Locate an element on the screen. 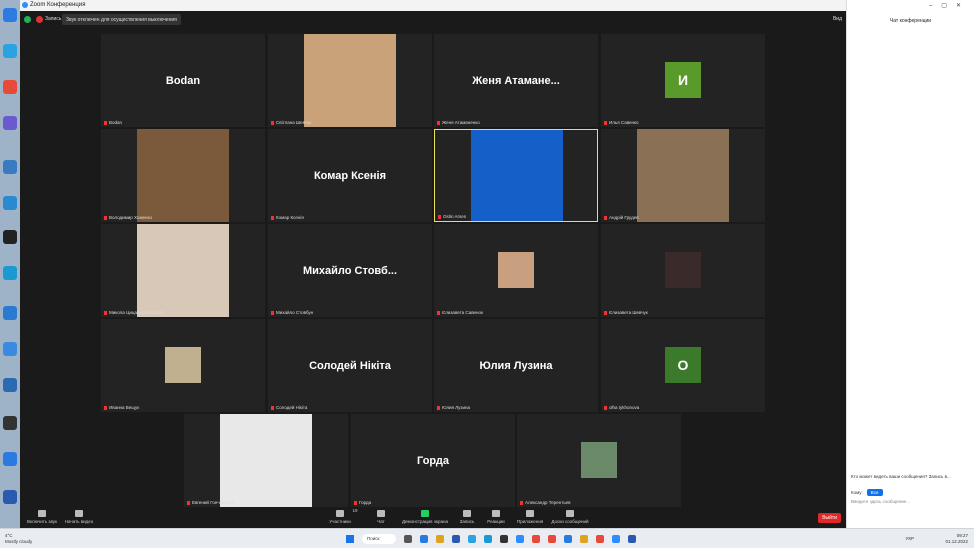 Image resolution: width=974 pixels, height=548 pixels. participant-name-label: Микола Цицарук (експерт) is located at coordinates (134, 312).